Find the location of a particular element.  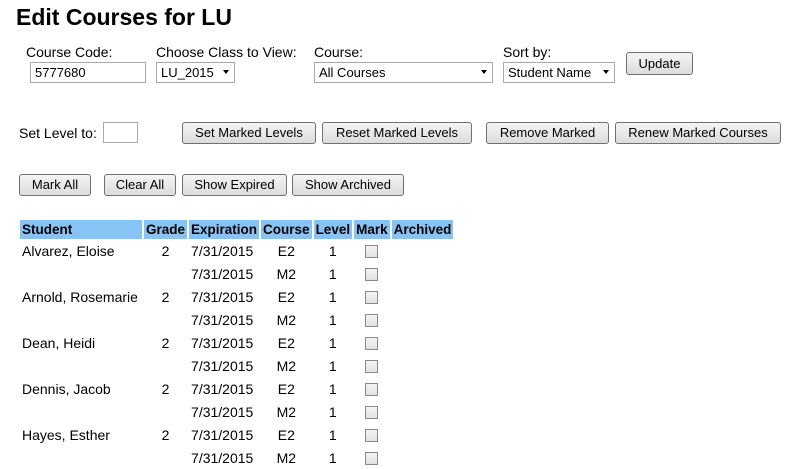

sort-select-value: Student Name is located at coordinates (550, 72).